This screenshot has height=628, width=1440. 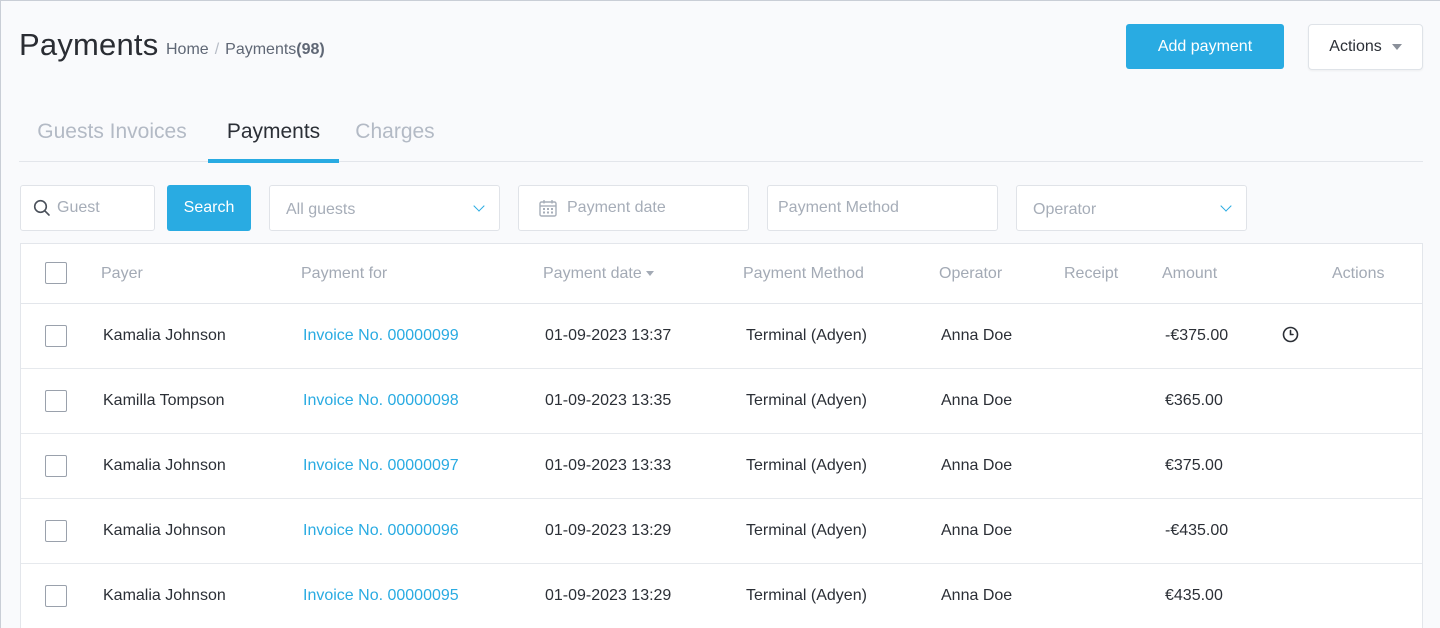 I want to click on tab-payments: Payments, so click(x=273, y=132).